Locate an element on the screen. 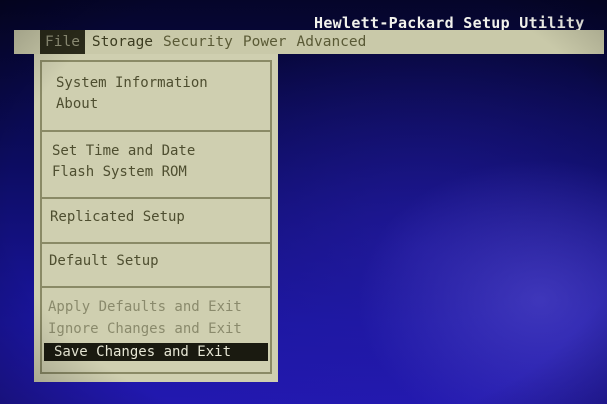 The image size is (607, 404). menu-option-default-setup: Default Setup is located at coordinates (104, 261).